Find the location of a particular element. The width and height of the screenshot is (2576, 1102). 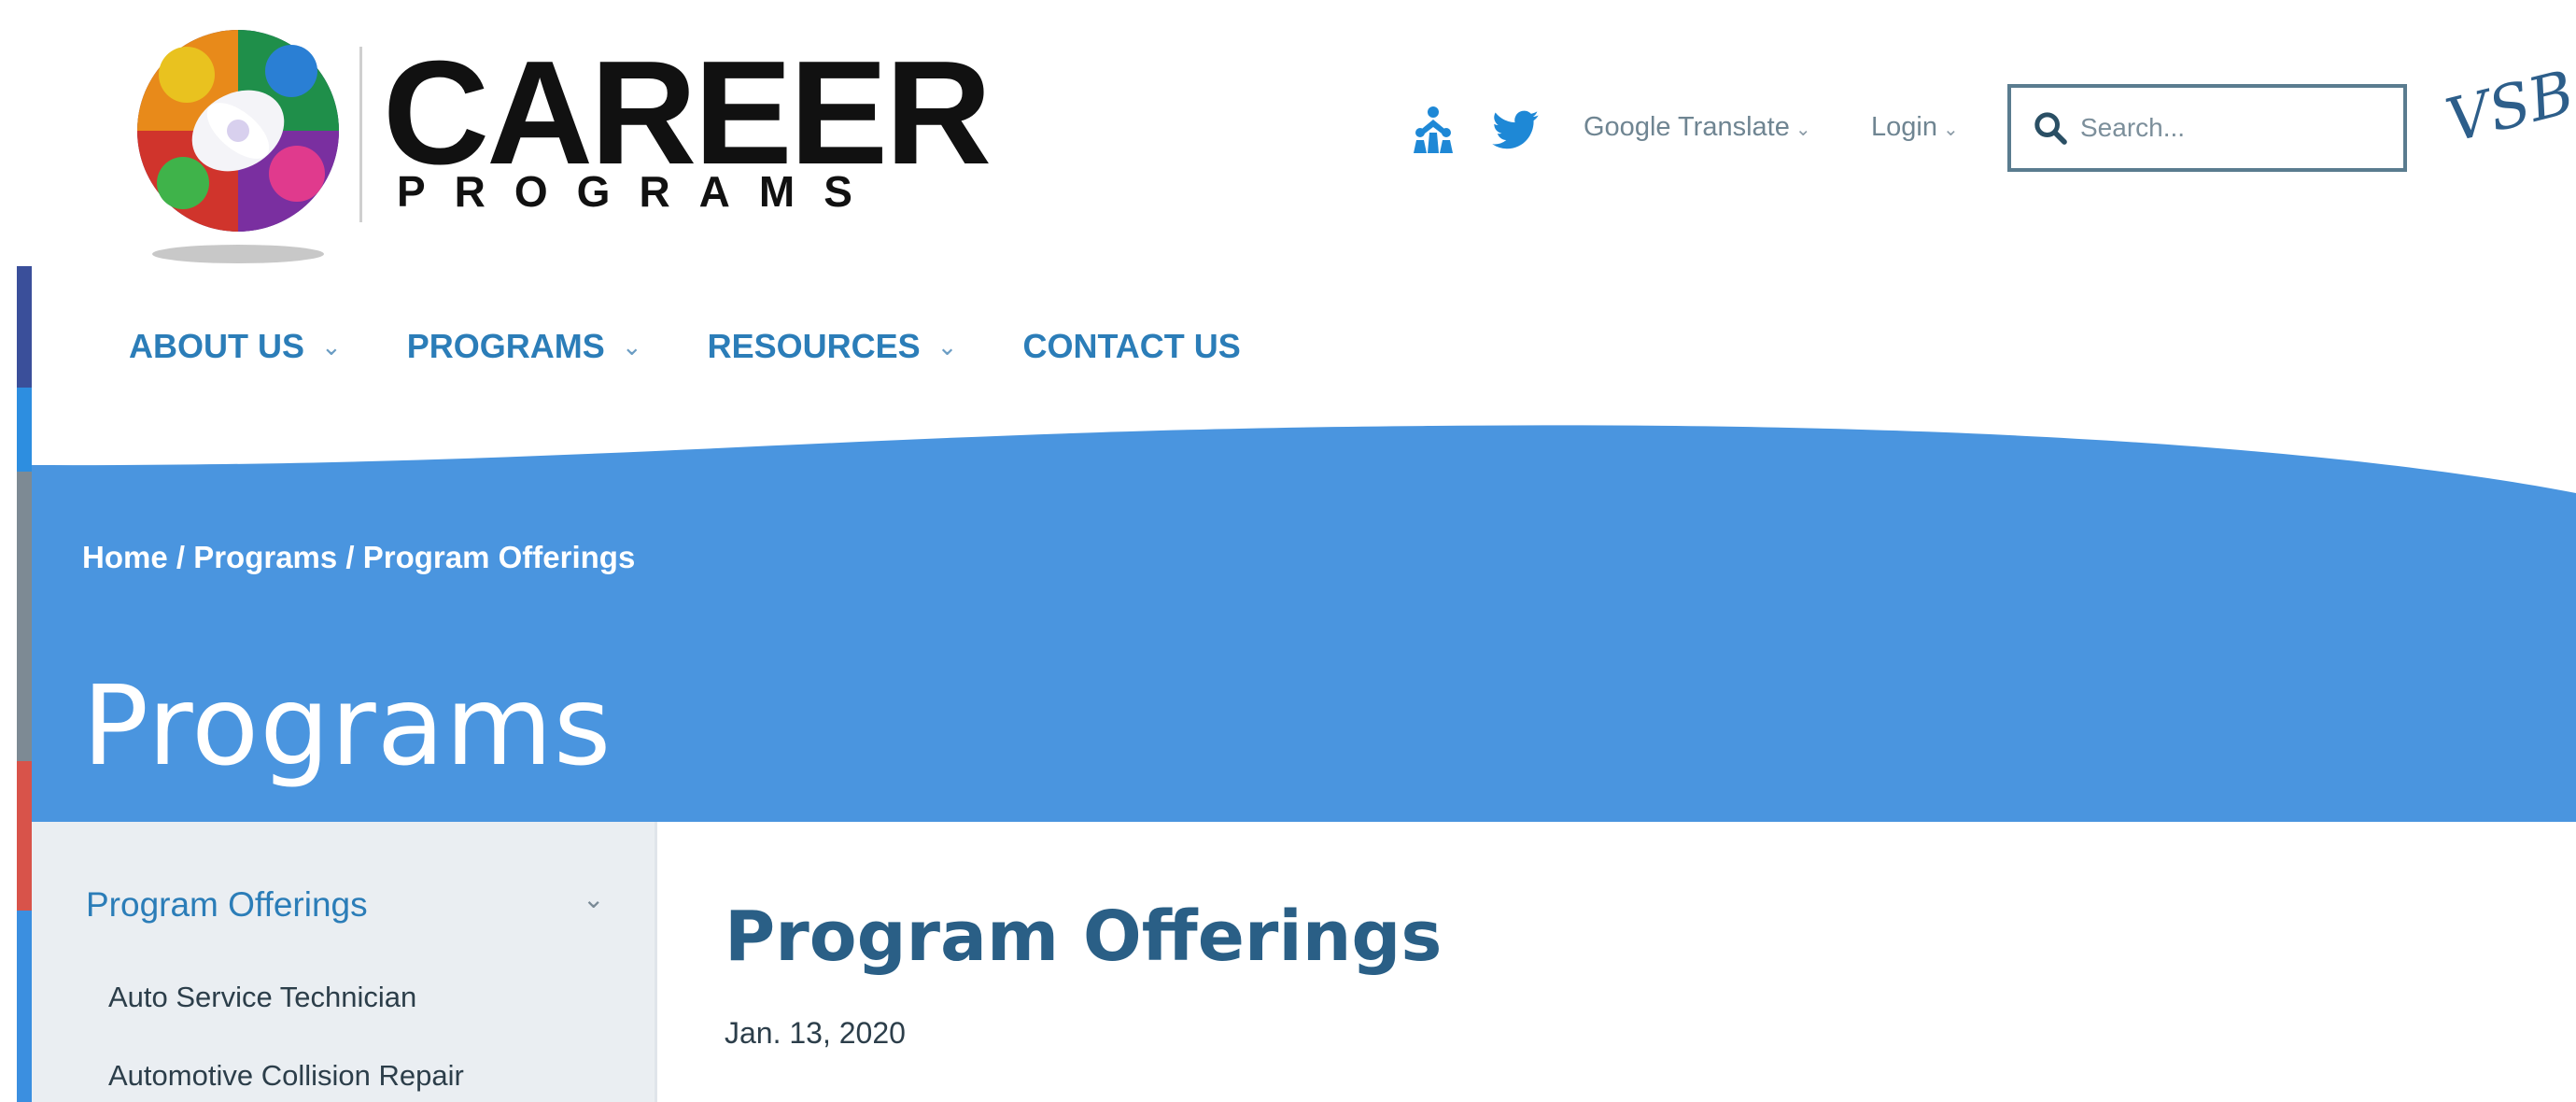

brand-name: CAREER is located at coordinates (687, 113).